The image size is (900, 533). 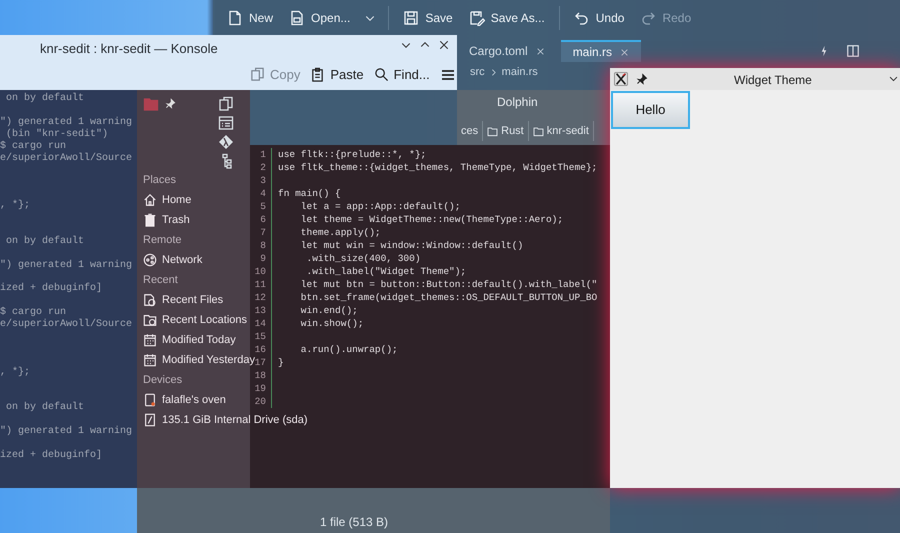 I want to click on documents-icon, so click(x=226, y=104).